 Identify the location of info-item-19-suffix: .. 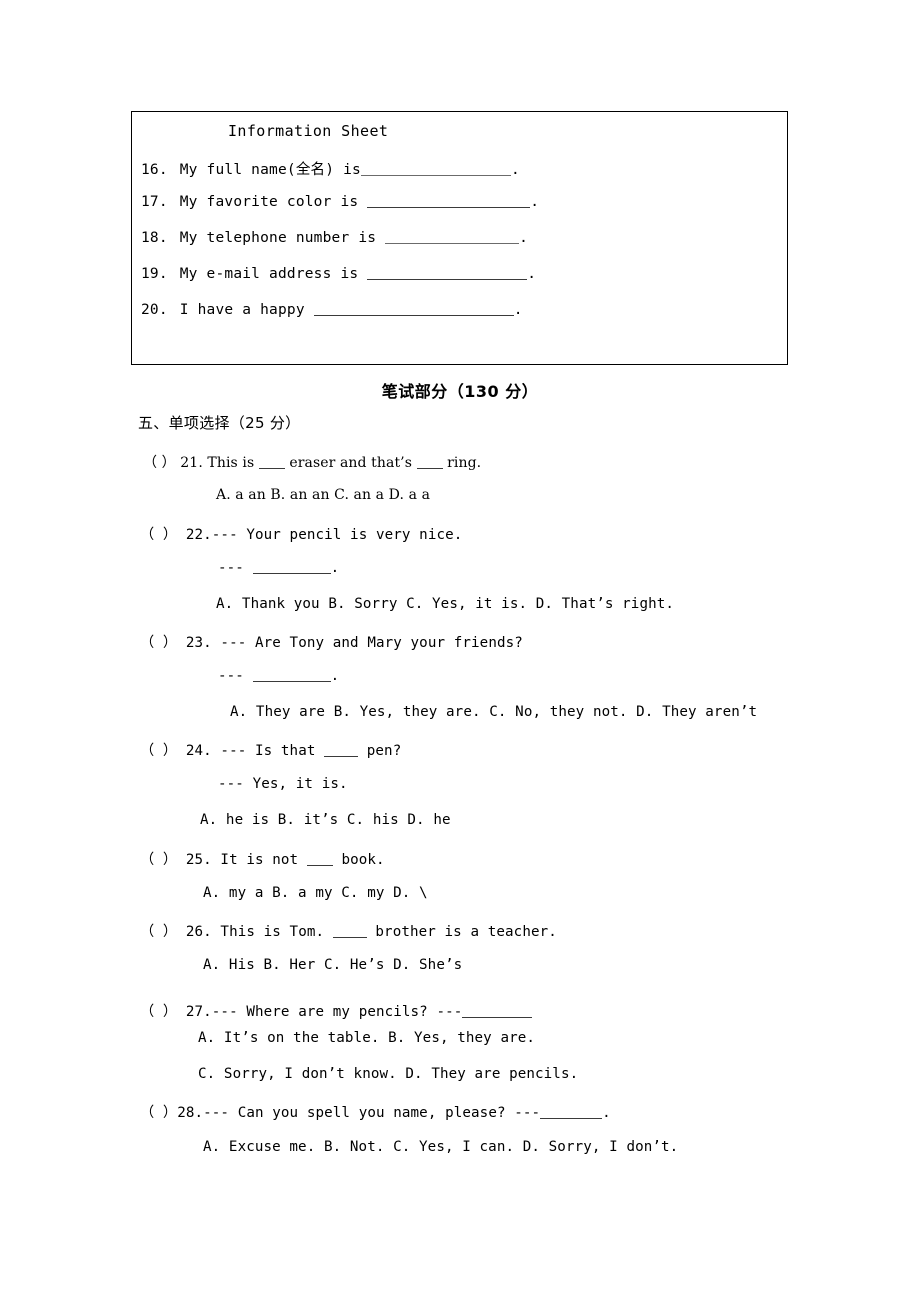
(532, 274).